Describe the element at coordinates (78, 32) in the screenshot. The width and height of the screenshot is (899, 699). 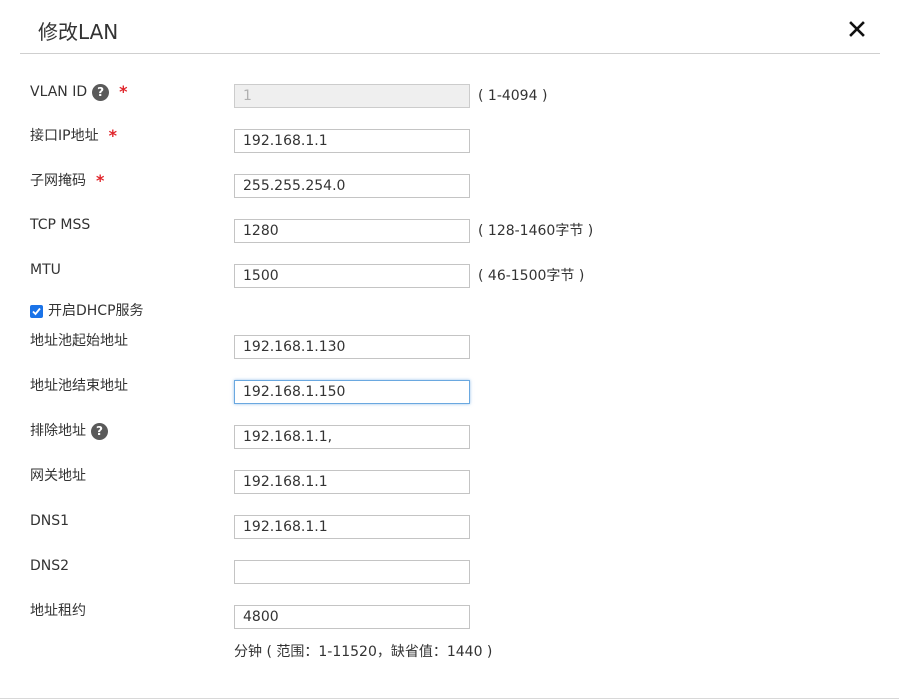
I see `dialog-title: 修改LAN` at that location.